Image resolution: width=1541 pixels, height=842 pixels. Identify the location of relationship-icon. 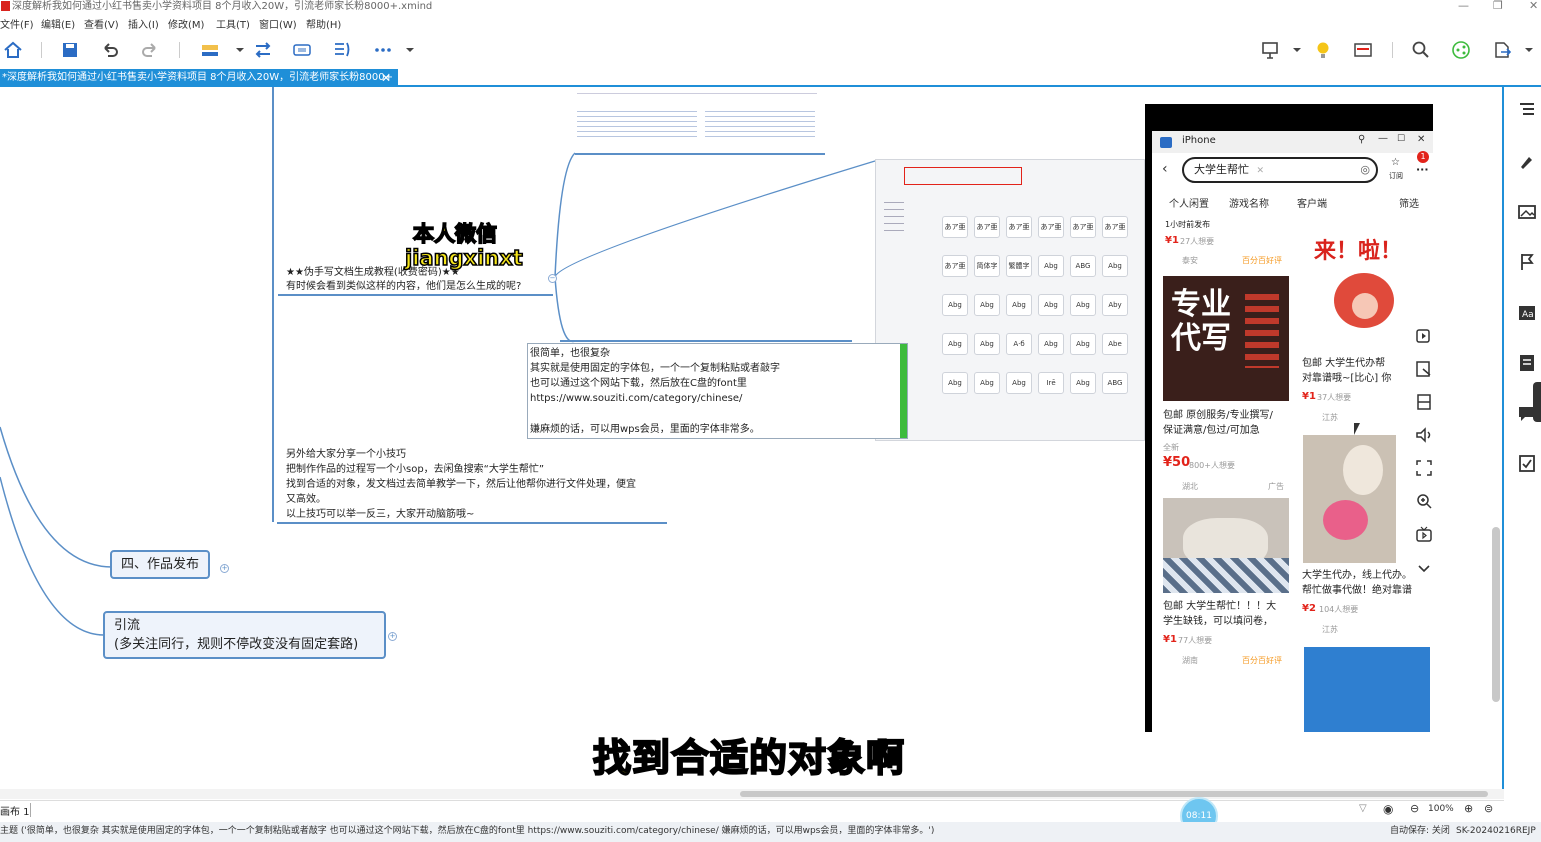
(263, 50).